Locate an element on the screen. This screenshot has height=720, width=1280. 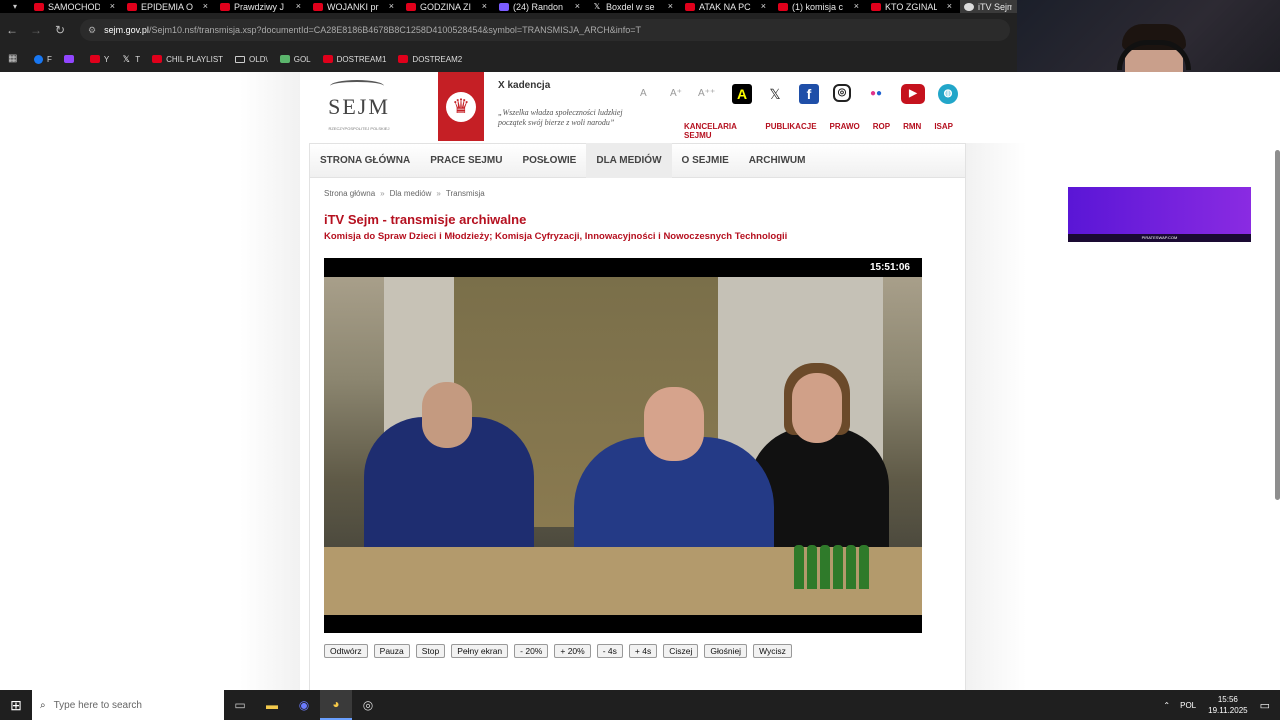
rewind-button: - 4s is located at coordinates (609, 651).